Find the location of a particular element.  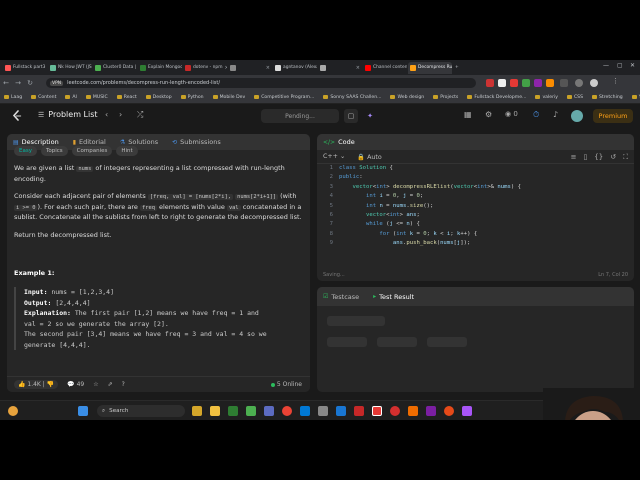

next-problem-icon: › is located at coordinates (120, 114).